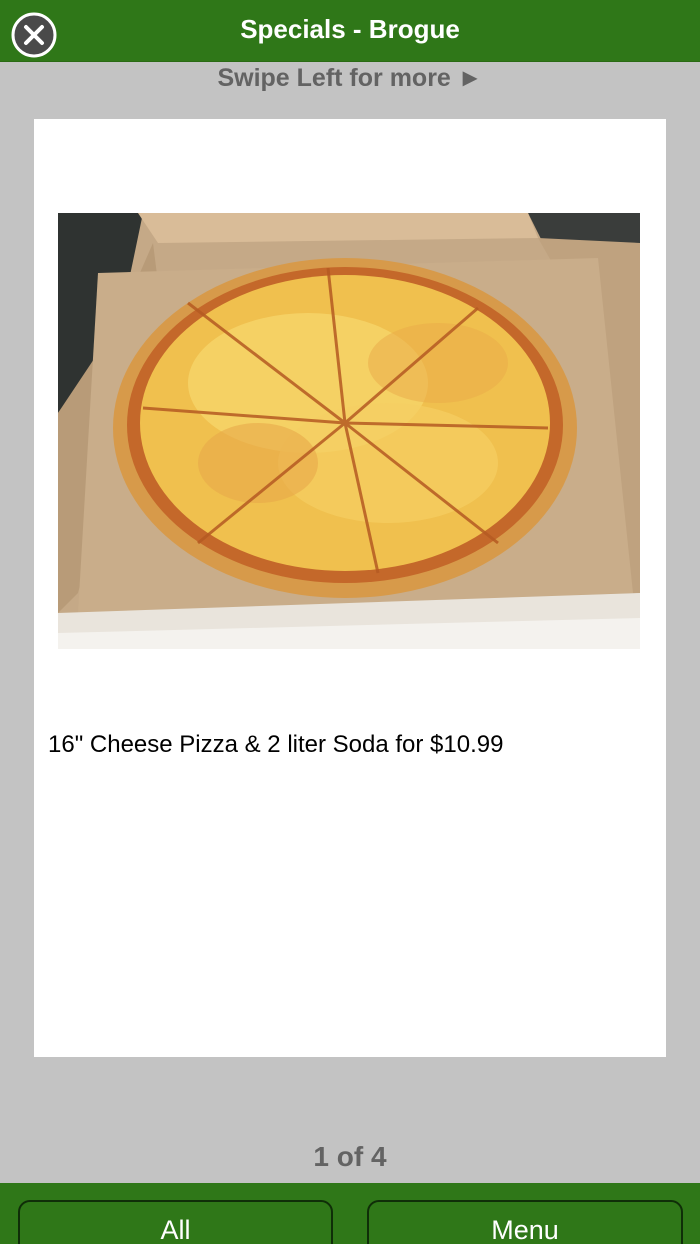 Image resolution: width=700 pixels, height=1244 pixels. Describe the element at coordinates (350, 1213) in the screenshot. I see `bottom-nav: All Menu` at that location.